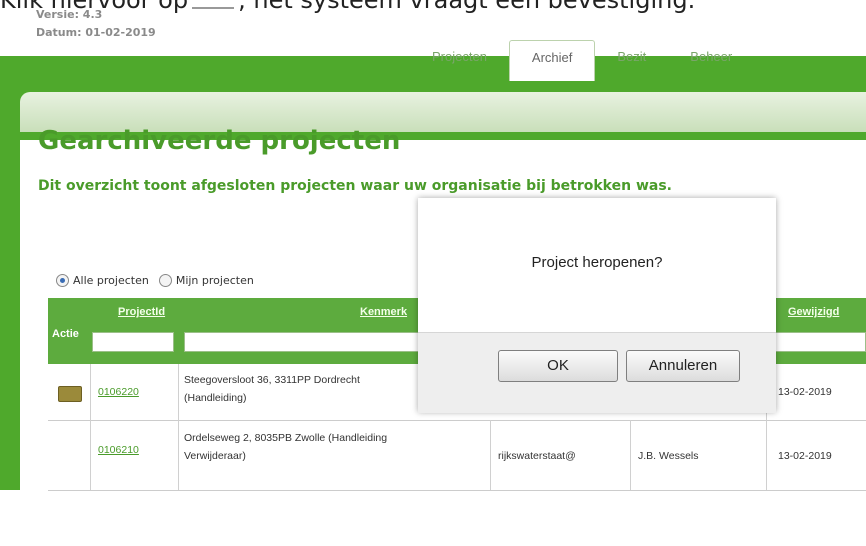 This screenshot has height=546, width=866. Describe the element at coordinates (141, 312) in the screenshot. I see `header-projectid: ProjectId` at that location.